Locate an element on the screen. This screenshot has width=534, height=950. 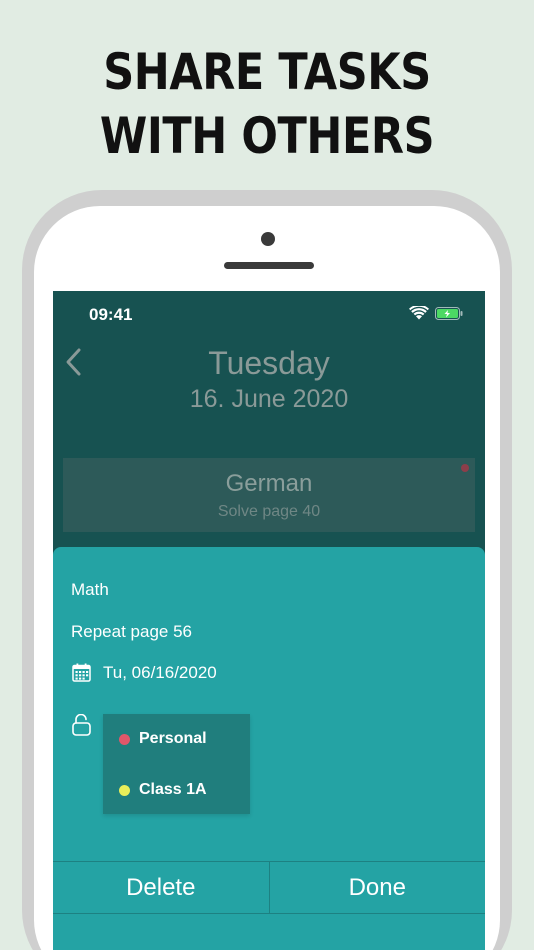
headline-line-2: WITH OTHERS is located at coordinates (267, 136).